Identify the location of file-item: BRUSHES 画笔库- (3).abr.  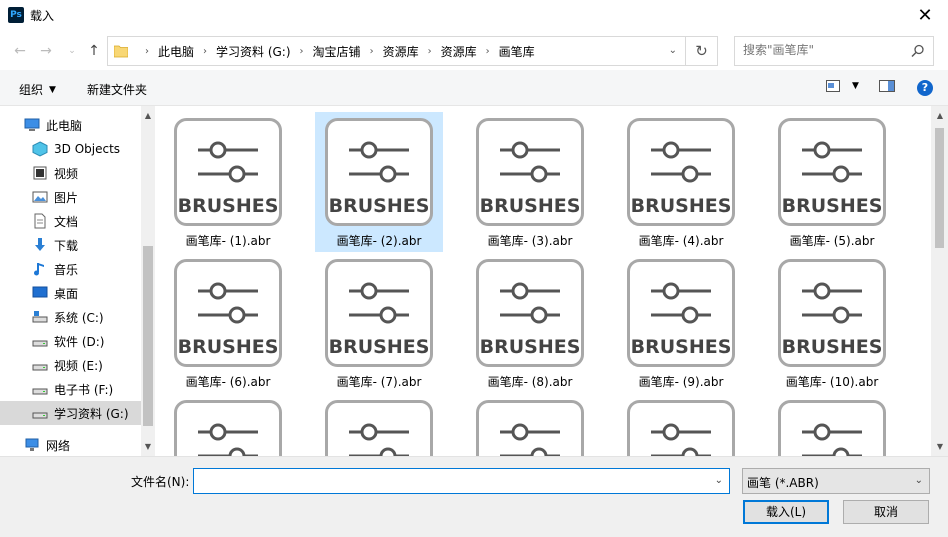
(530, 182).